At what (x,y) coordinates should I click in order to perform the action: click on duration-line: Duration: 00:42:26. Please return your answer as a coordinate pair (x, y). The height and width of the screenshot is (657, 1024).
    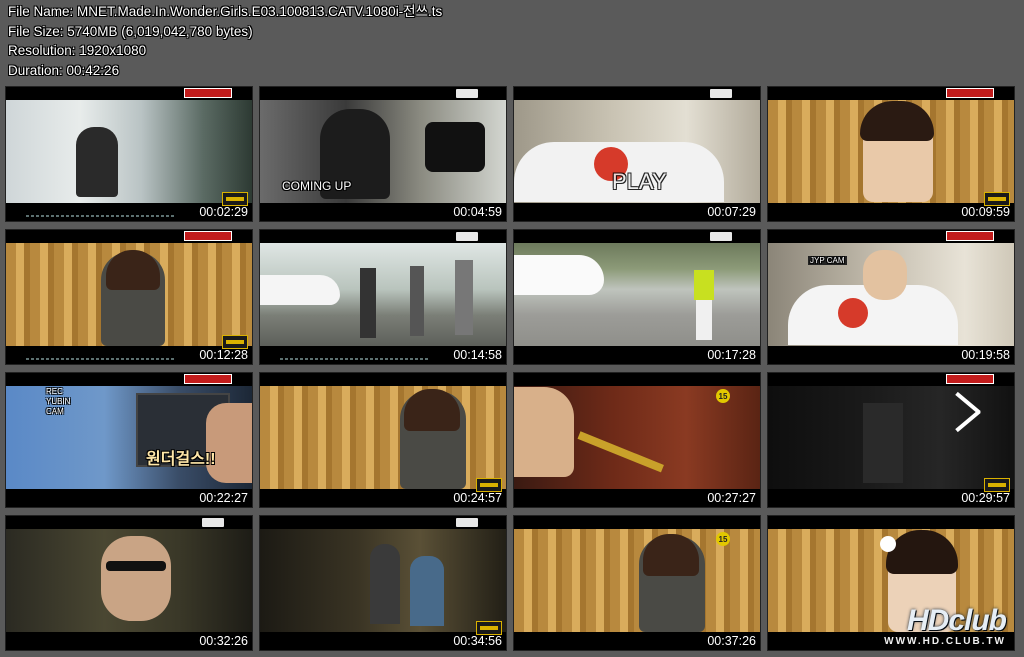
    Looking at the image, I should click on (64, 70).